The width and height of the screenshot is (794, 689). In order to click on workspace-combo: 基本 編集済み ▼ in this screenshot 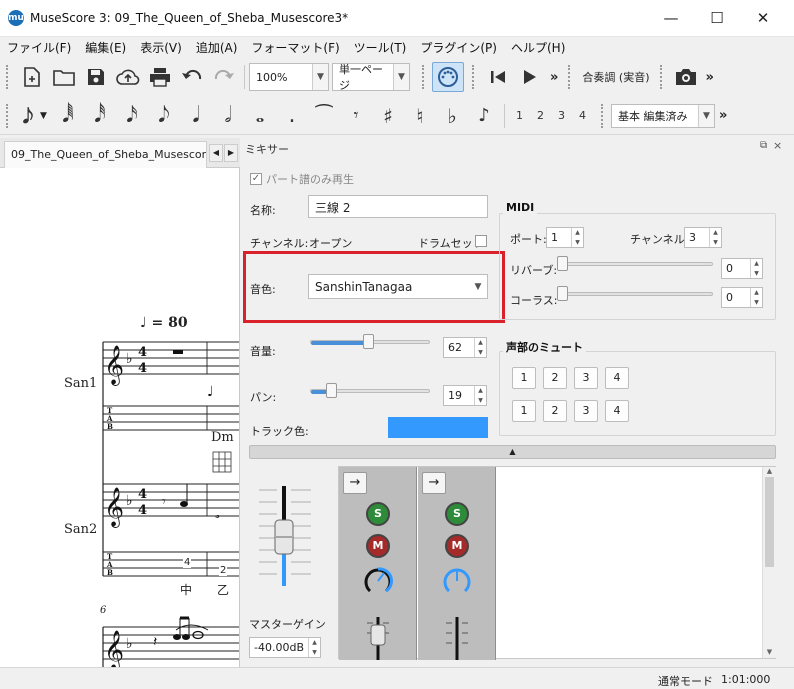, I will do `click(663, 115)`.